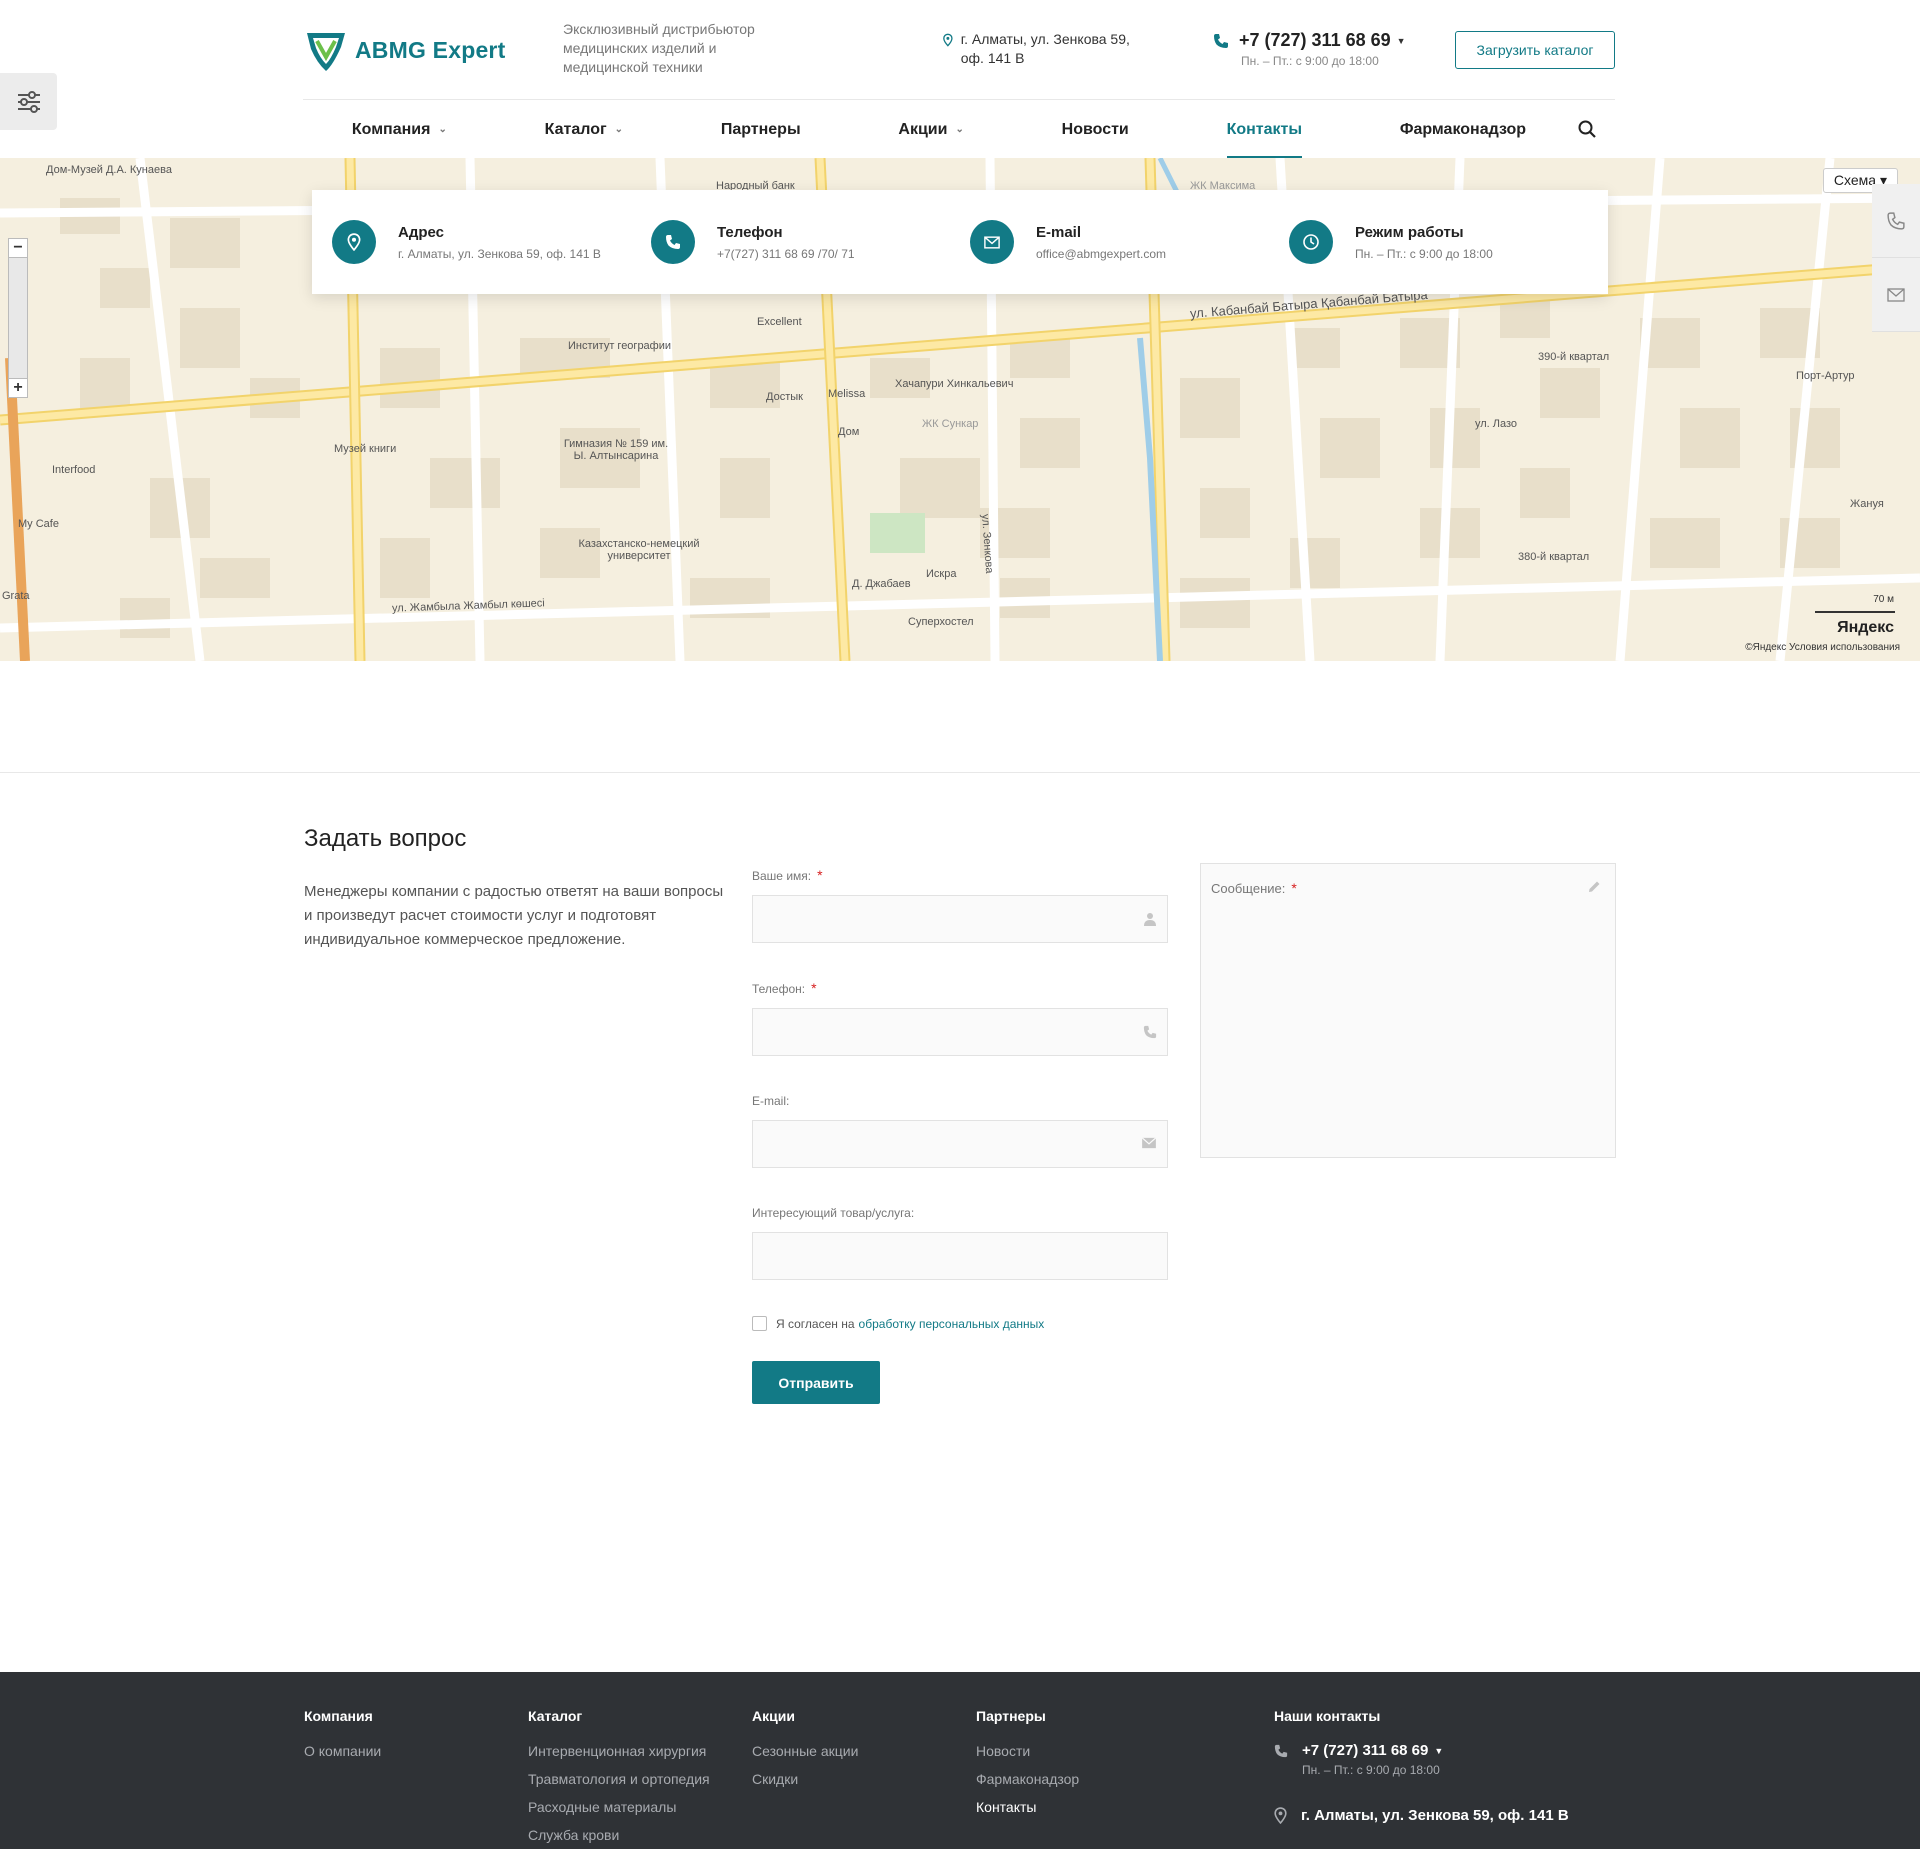 This screenshot has height=1849, width=1920. Describe the element at coordinates (805, 1716) in the screenshot. I see `footer-col-title: Акции` at that location.